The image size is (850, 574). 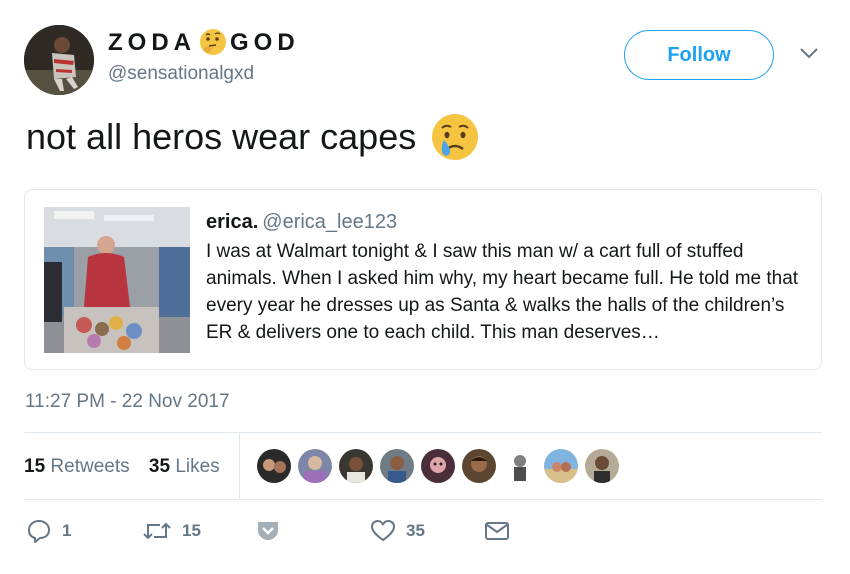 I want to click on pocket-icon, so click(x=268, y=531).